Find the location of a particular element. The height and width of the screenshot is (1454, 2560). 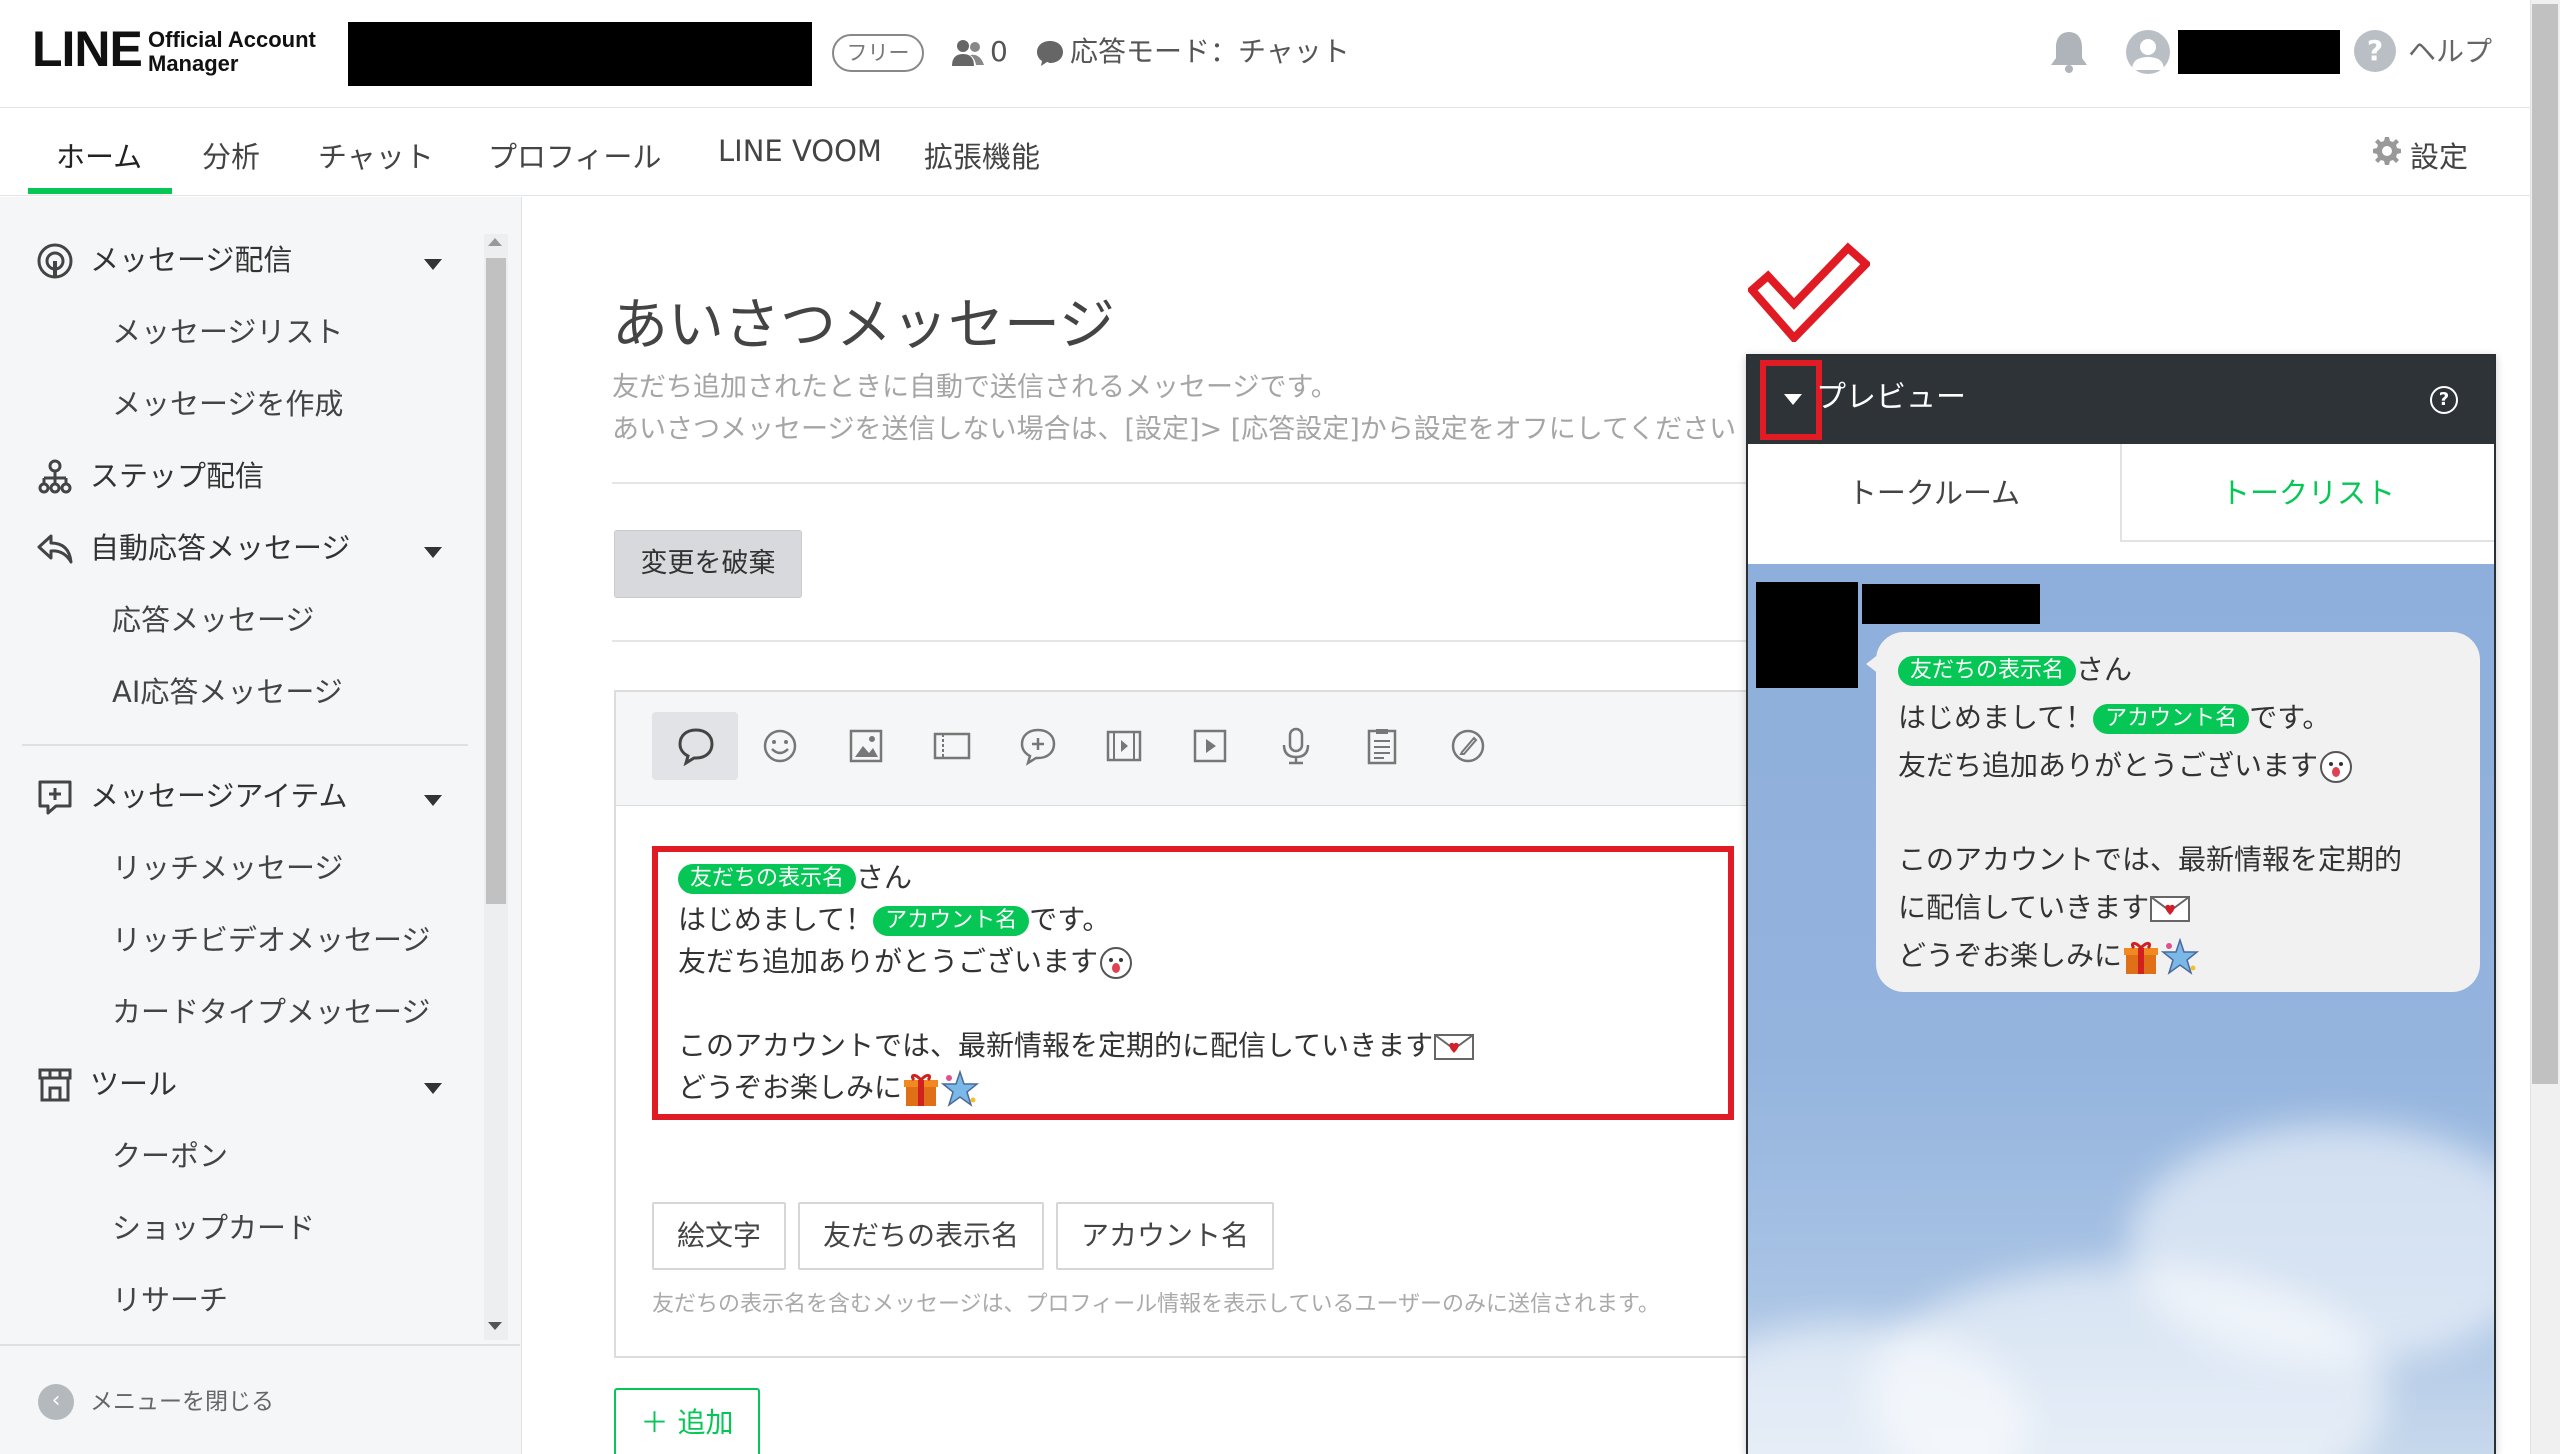

message-line-3: 友だち追加ありがとうございます is located at coordinates (906, 962).